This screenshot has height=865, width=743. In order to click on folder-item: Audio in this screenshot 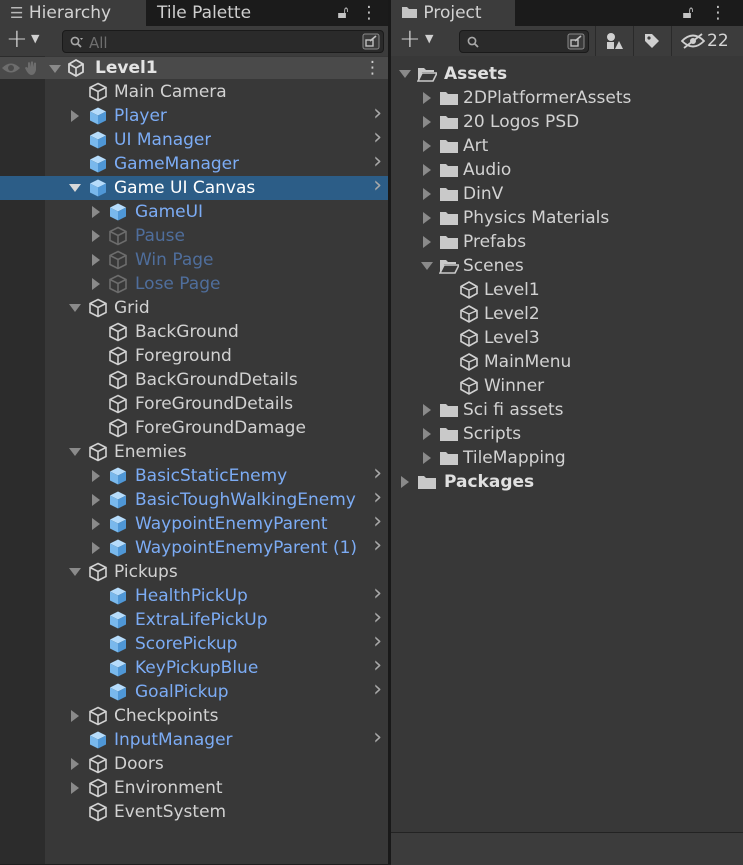, I will do `click(567, 170)`.